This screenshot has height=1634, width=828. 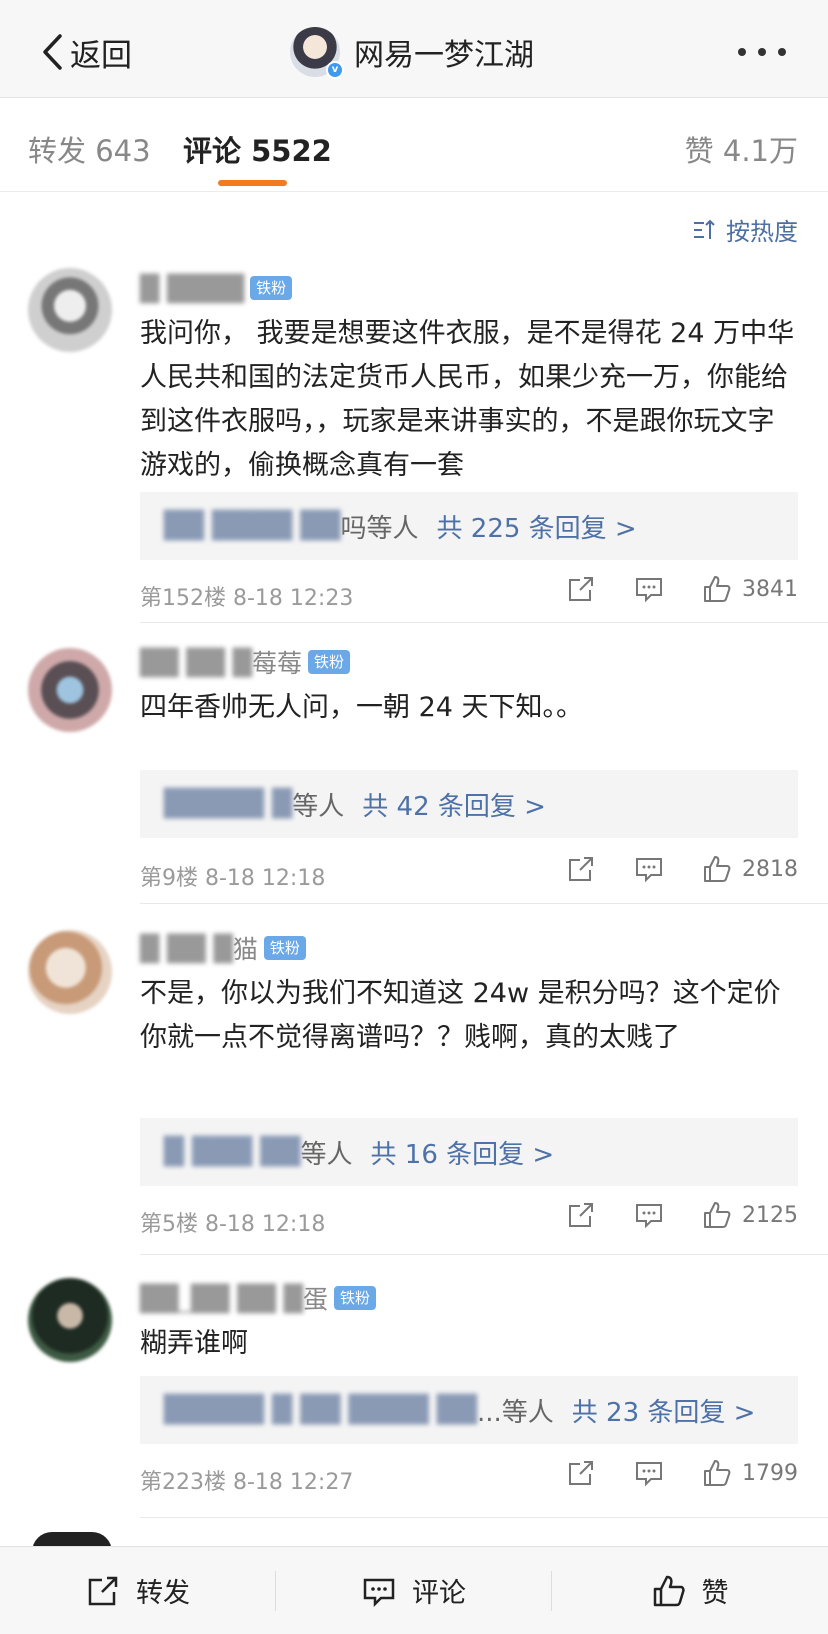 I want to click on replies-link: █████ █ 等人 共 42 条回复 >, so click(x=469, y=804).